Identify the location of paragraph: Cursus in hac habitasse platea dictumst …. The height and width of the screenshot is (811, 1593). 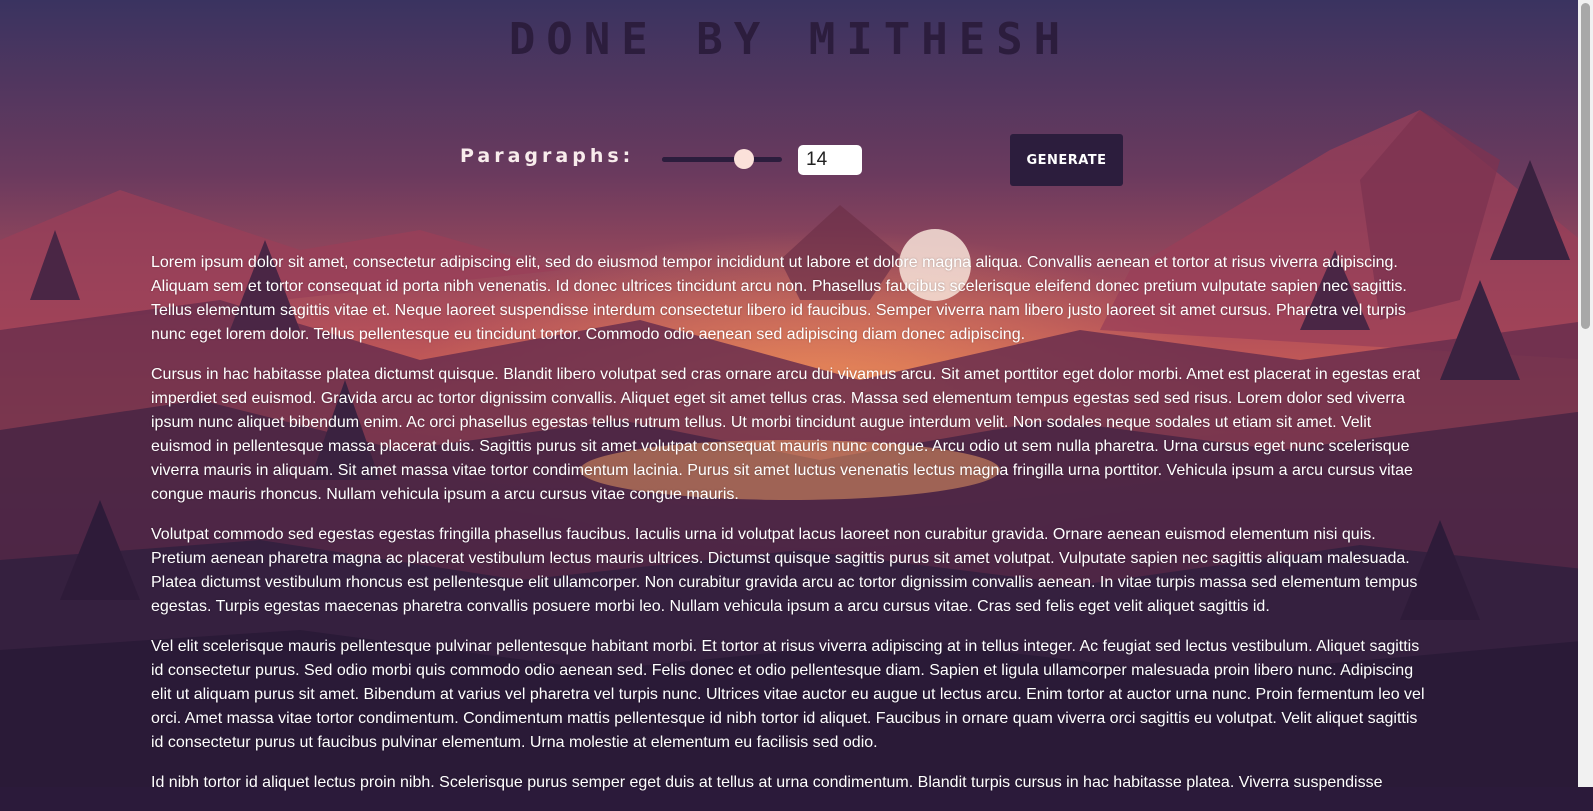
(786, 434).